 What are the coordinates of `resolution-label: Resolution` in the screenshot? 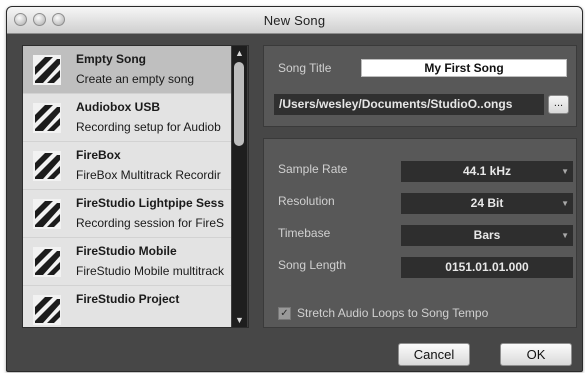 It's located at (306, 201).